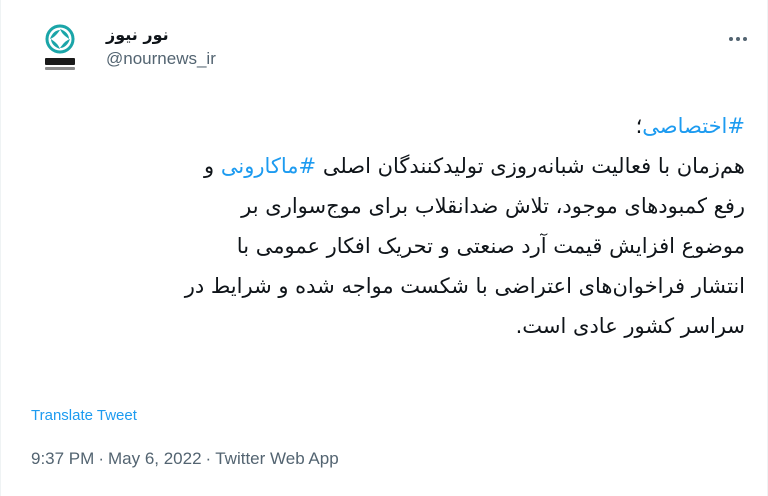 This screenshot has height=496, width=768. Describe the element at coordinates (84, 416) in the screenshot. I see `translate-tweet-link: Translate Tweet` at that location.